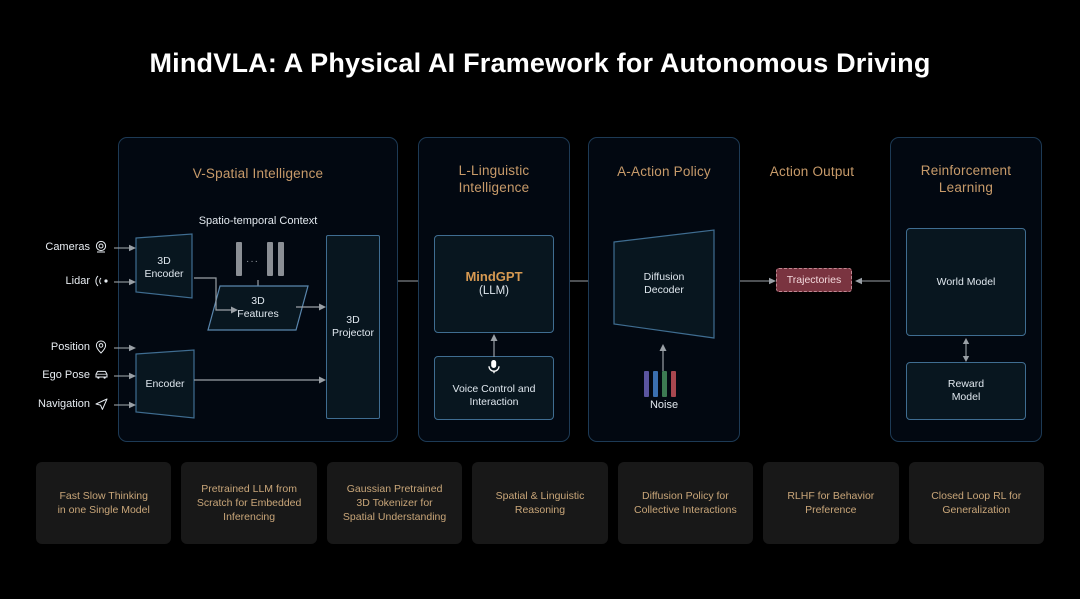 This screenshot has height=599, width=1080. Describe the element at coordinates (258, 314) in the screenshot. I see `node-3d-features-line2: Features` at that location.